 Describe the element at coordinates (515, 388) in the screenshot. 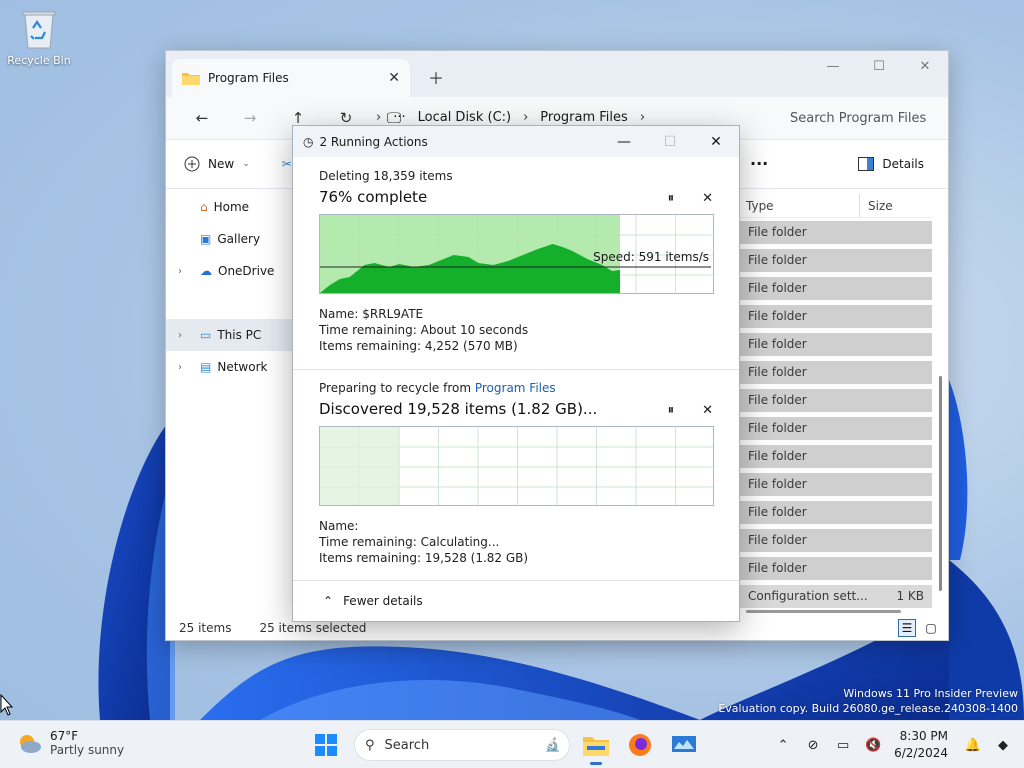

I see `program-files-link: Program Files` at that location.